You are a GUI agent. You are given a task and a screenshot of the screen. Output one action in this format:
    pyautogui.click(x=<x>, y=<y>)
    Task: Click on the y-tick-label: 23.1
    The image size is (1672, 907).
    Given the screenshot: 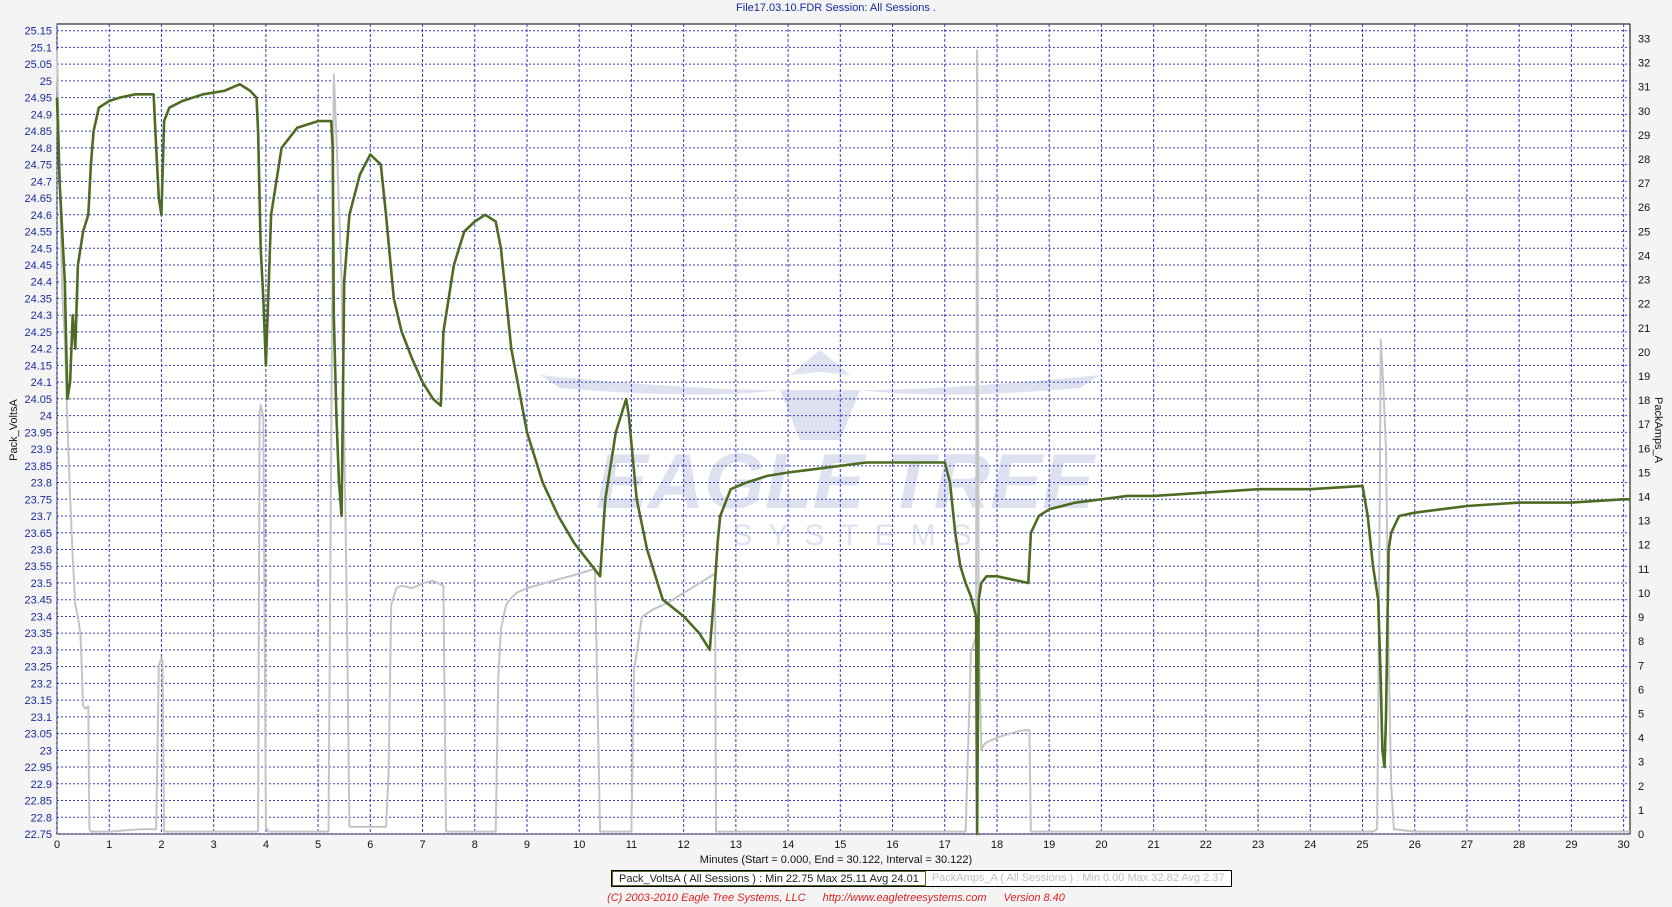 What is the action you would take?
    pyautogui.click(x=41, y=718)
    